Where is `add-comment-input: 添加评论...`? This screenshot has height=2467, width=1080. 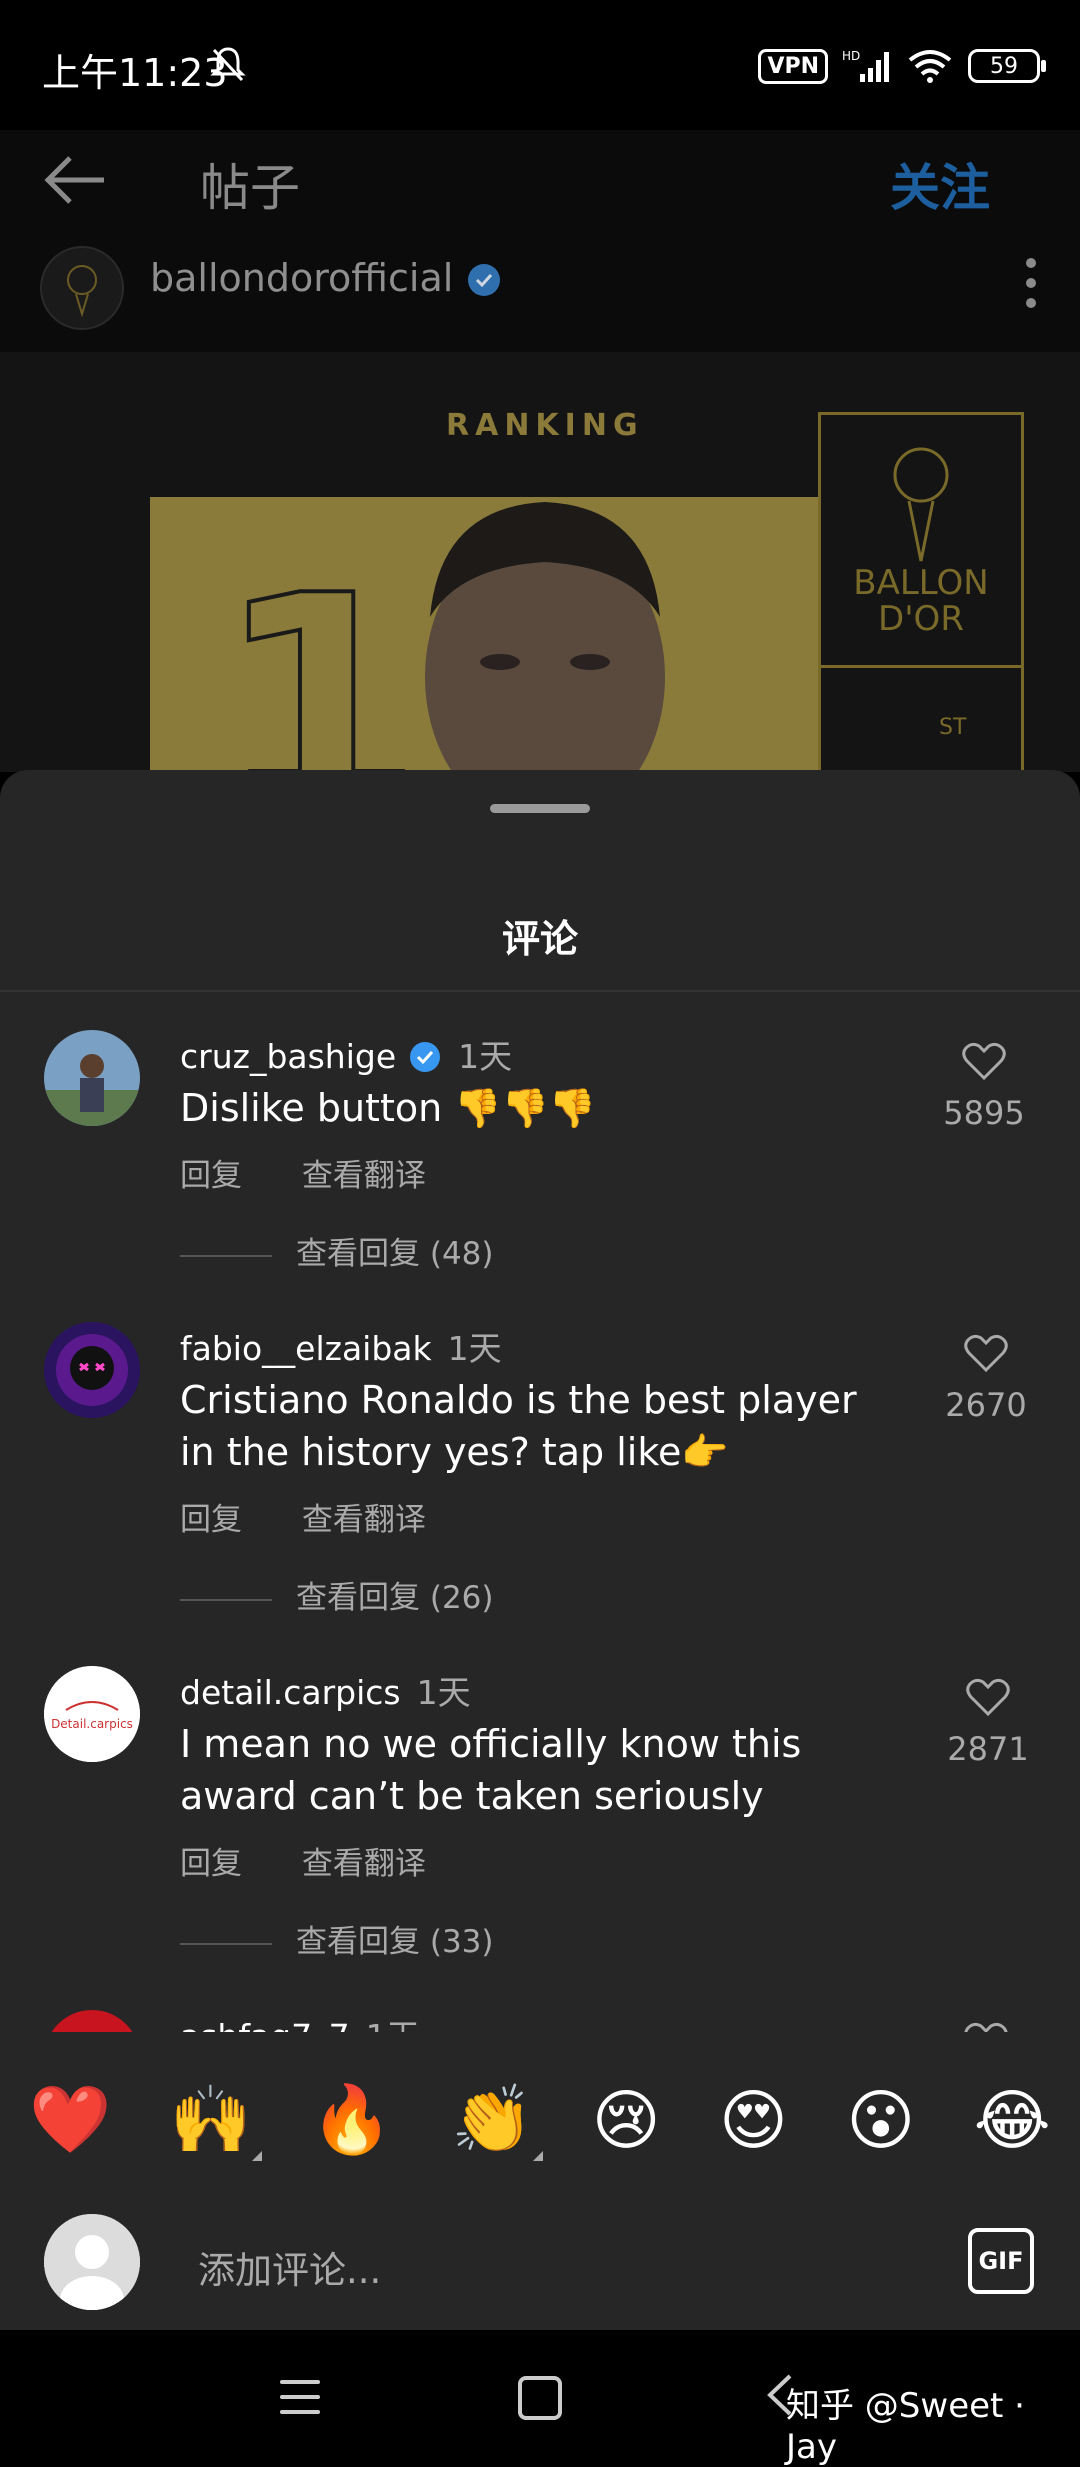 add-comment-input: 添加评论... is located at coordinates (289, 2267).